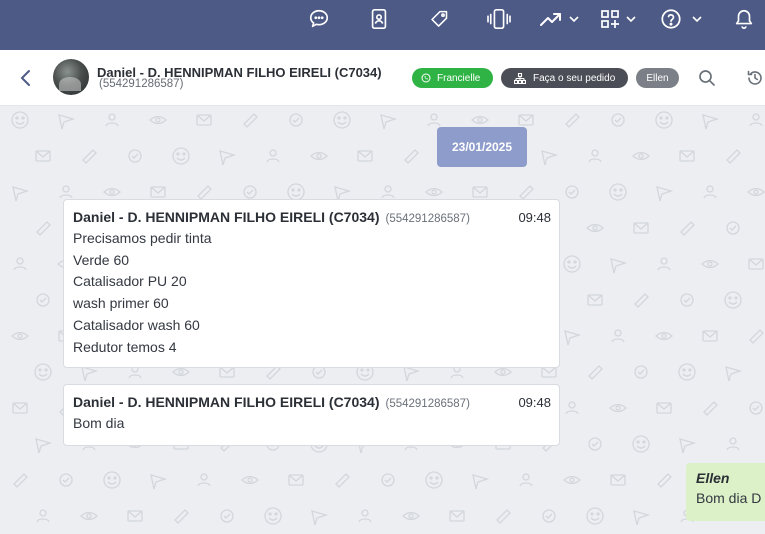  I want to click on bell-icon, so click(744, 19).